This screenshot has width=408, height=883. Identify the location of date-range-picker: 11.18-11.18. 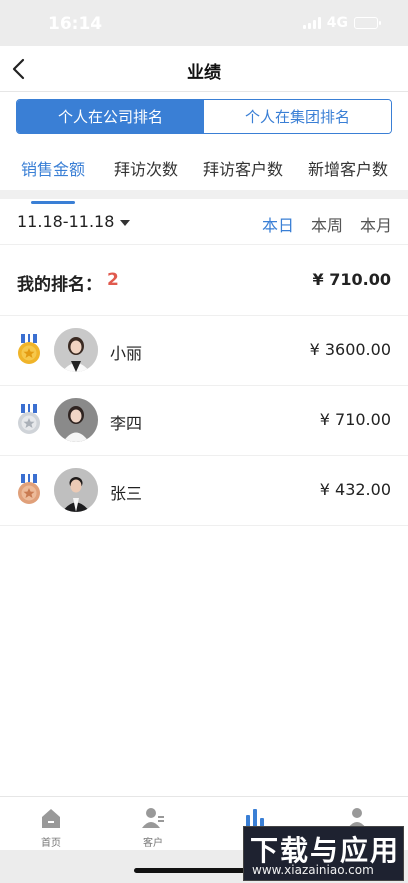
(74, 221).